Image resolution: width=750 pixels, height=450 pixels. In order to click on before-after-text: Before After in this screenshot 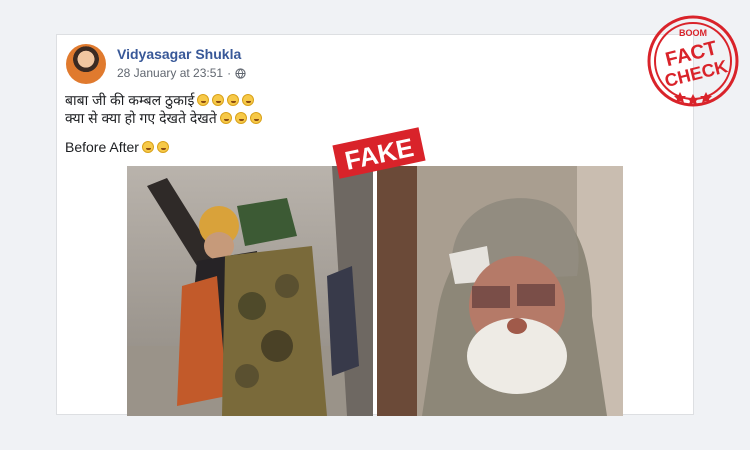, I will do `click(102, 147)`.